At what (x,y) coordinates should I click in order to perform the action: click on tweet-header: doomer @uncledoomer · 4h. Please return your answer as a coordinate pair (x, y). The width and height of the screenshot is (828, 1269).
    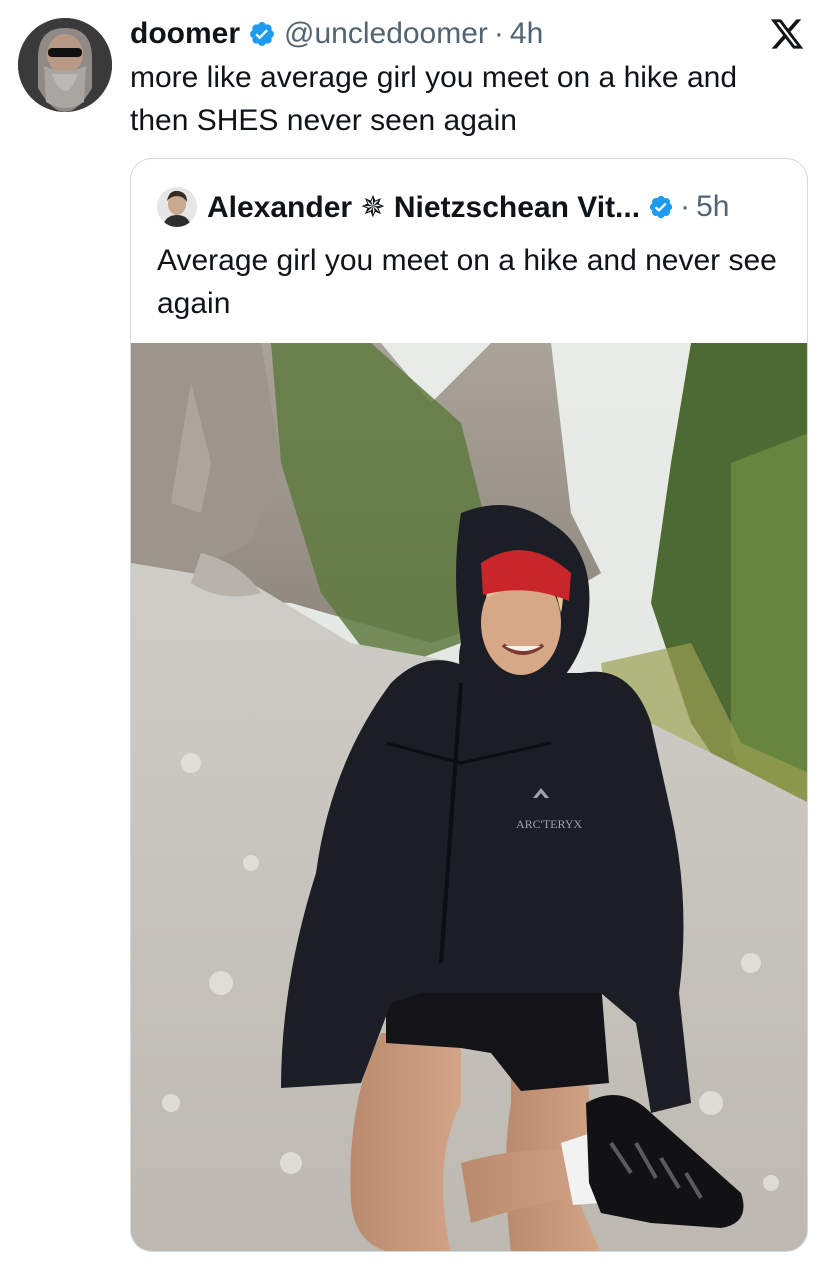
    Looking at the image, I should click on (336, 34).